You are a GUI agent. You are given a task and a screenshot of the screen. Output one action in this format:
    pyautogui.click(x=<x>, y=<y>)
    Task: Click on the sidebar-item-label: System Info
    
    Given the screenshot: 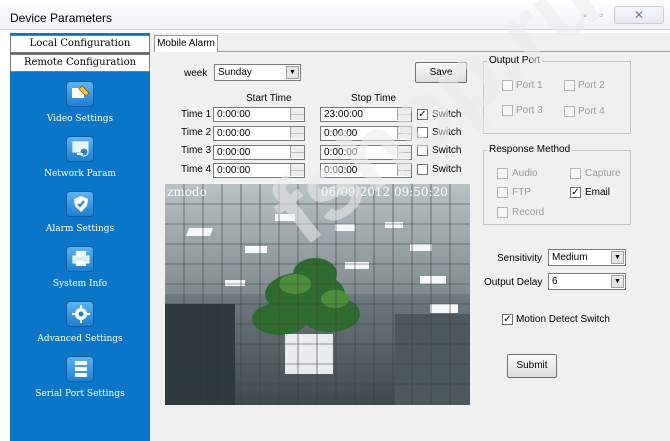 What is the action you would take?
    pyautogui.click(x=80, y=284)
    